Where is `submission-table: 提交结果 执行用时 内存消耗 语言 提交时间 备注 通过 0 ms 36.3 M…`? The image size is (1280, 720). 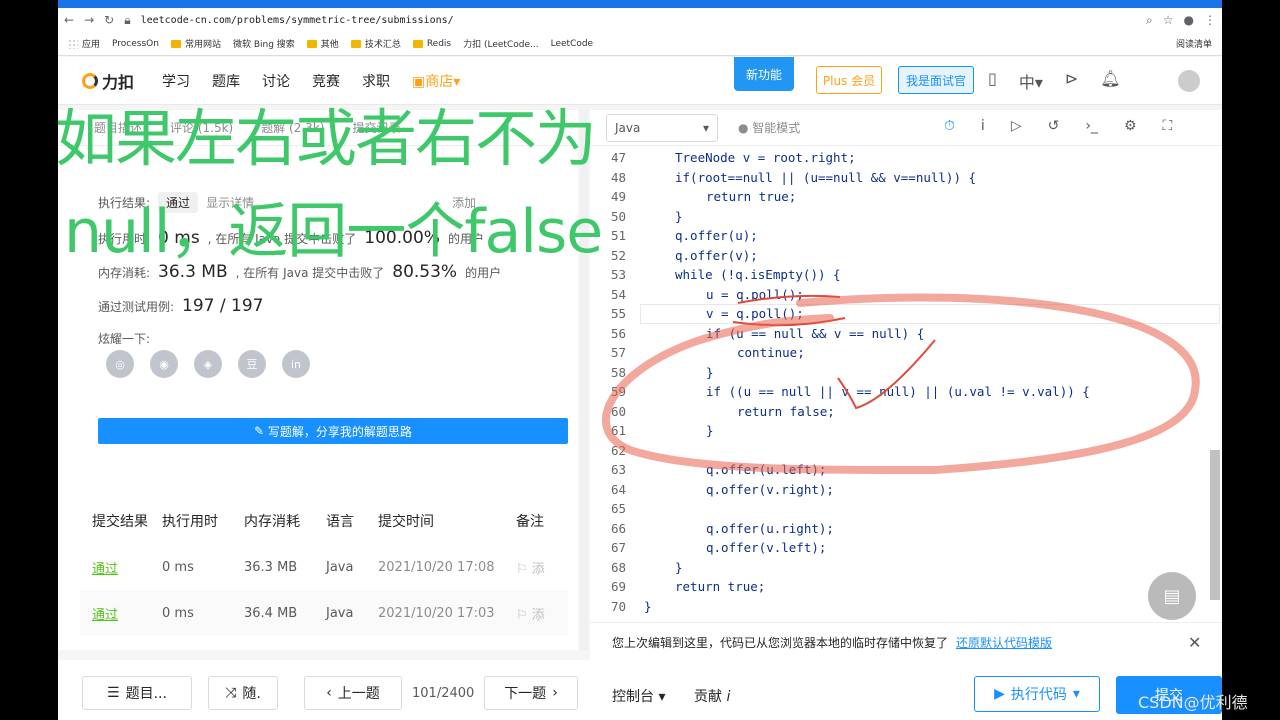
submission-table: 提交结果 执行用时 内存消耗 语言 提交时间 备注 通过 0 ms 36.3 M… is located at coordinates (324, 567).